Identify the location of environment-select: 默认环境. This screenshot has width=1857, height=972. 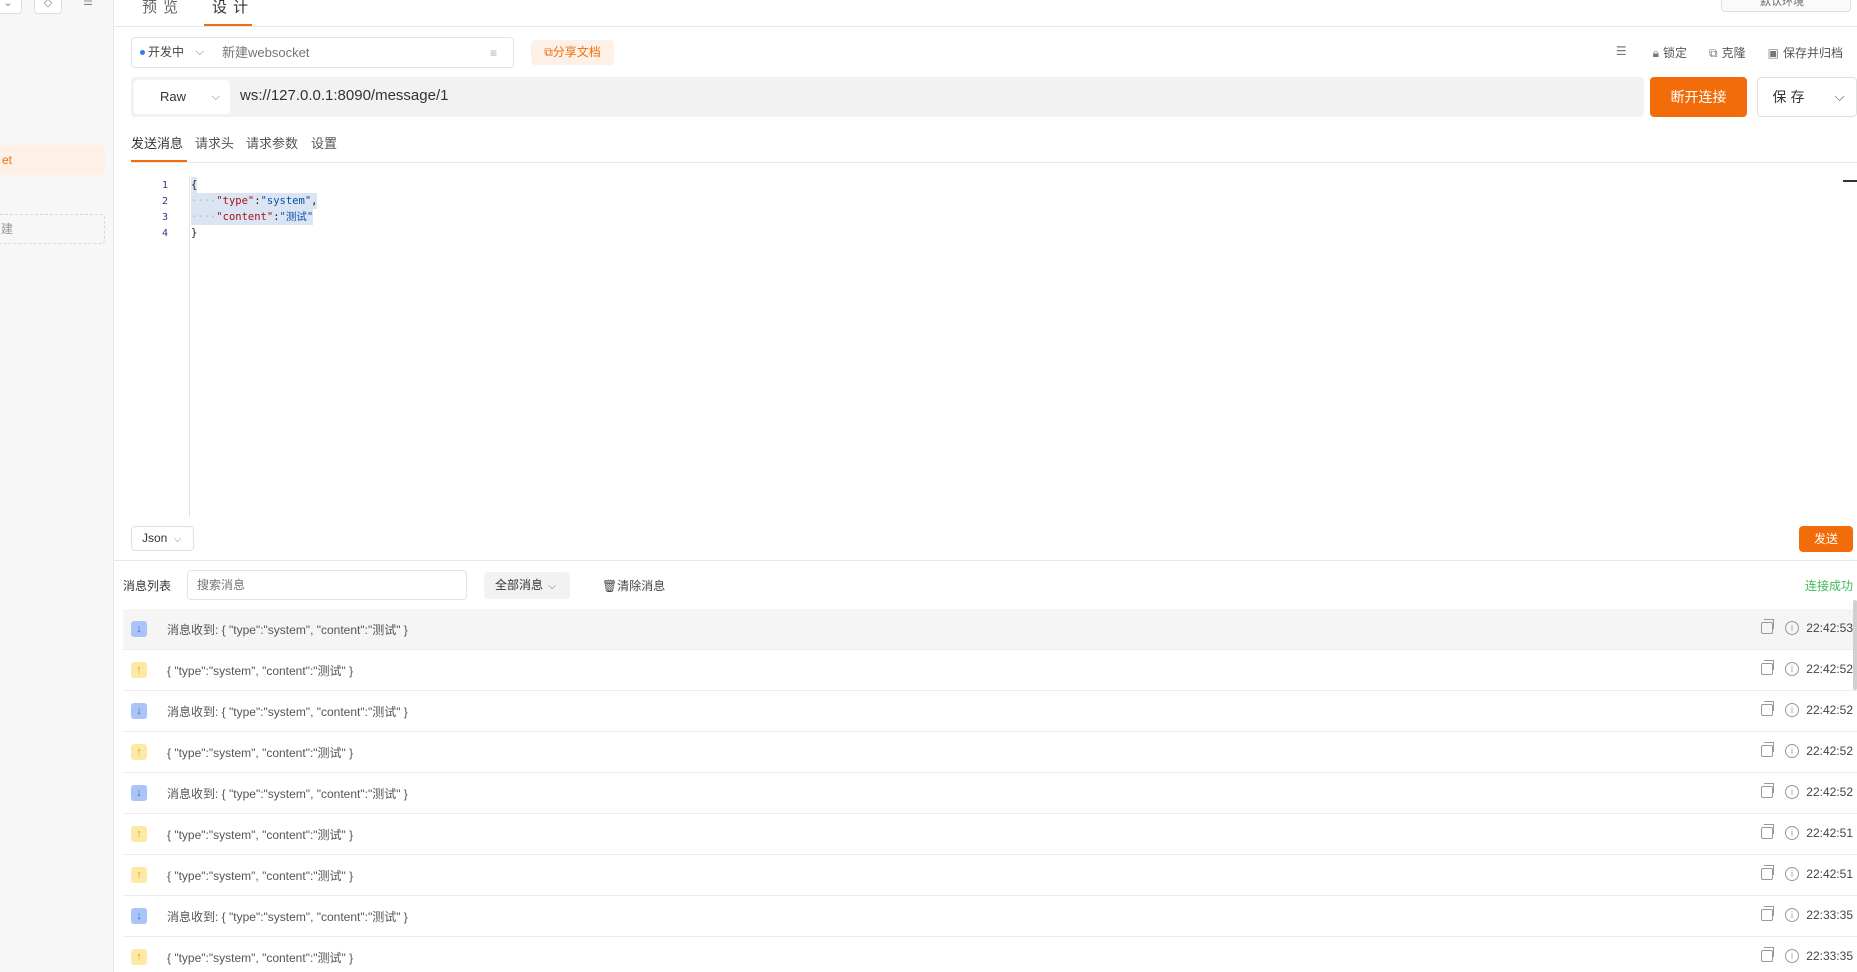
(1786, 6).